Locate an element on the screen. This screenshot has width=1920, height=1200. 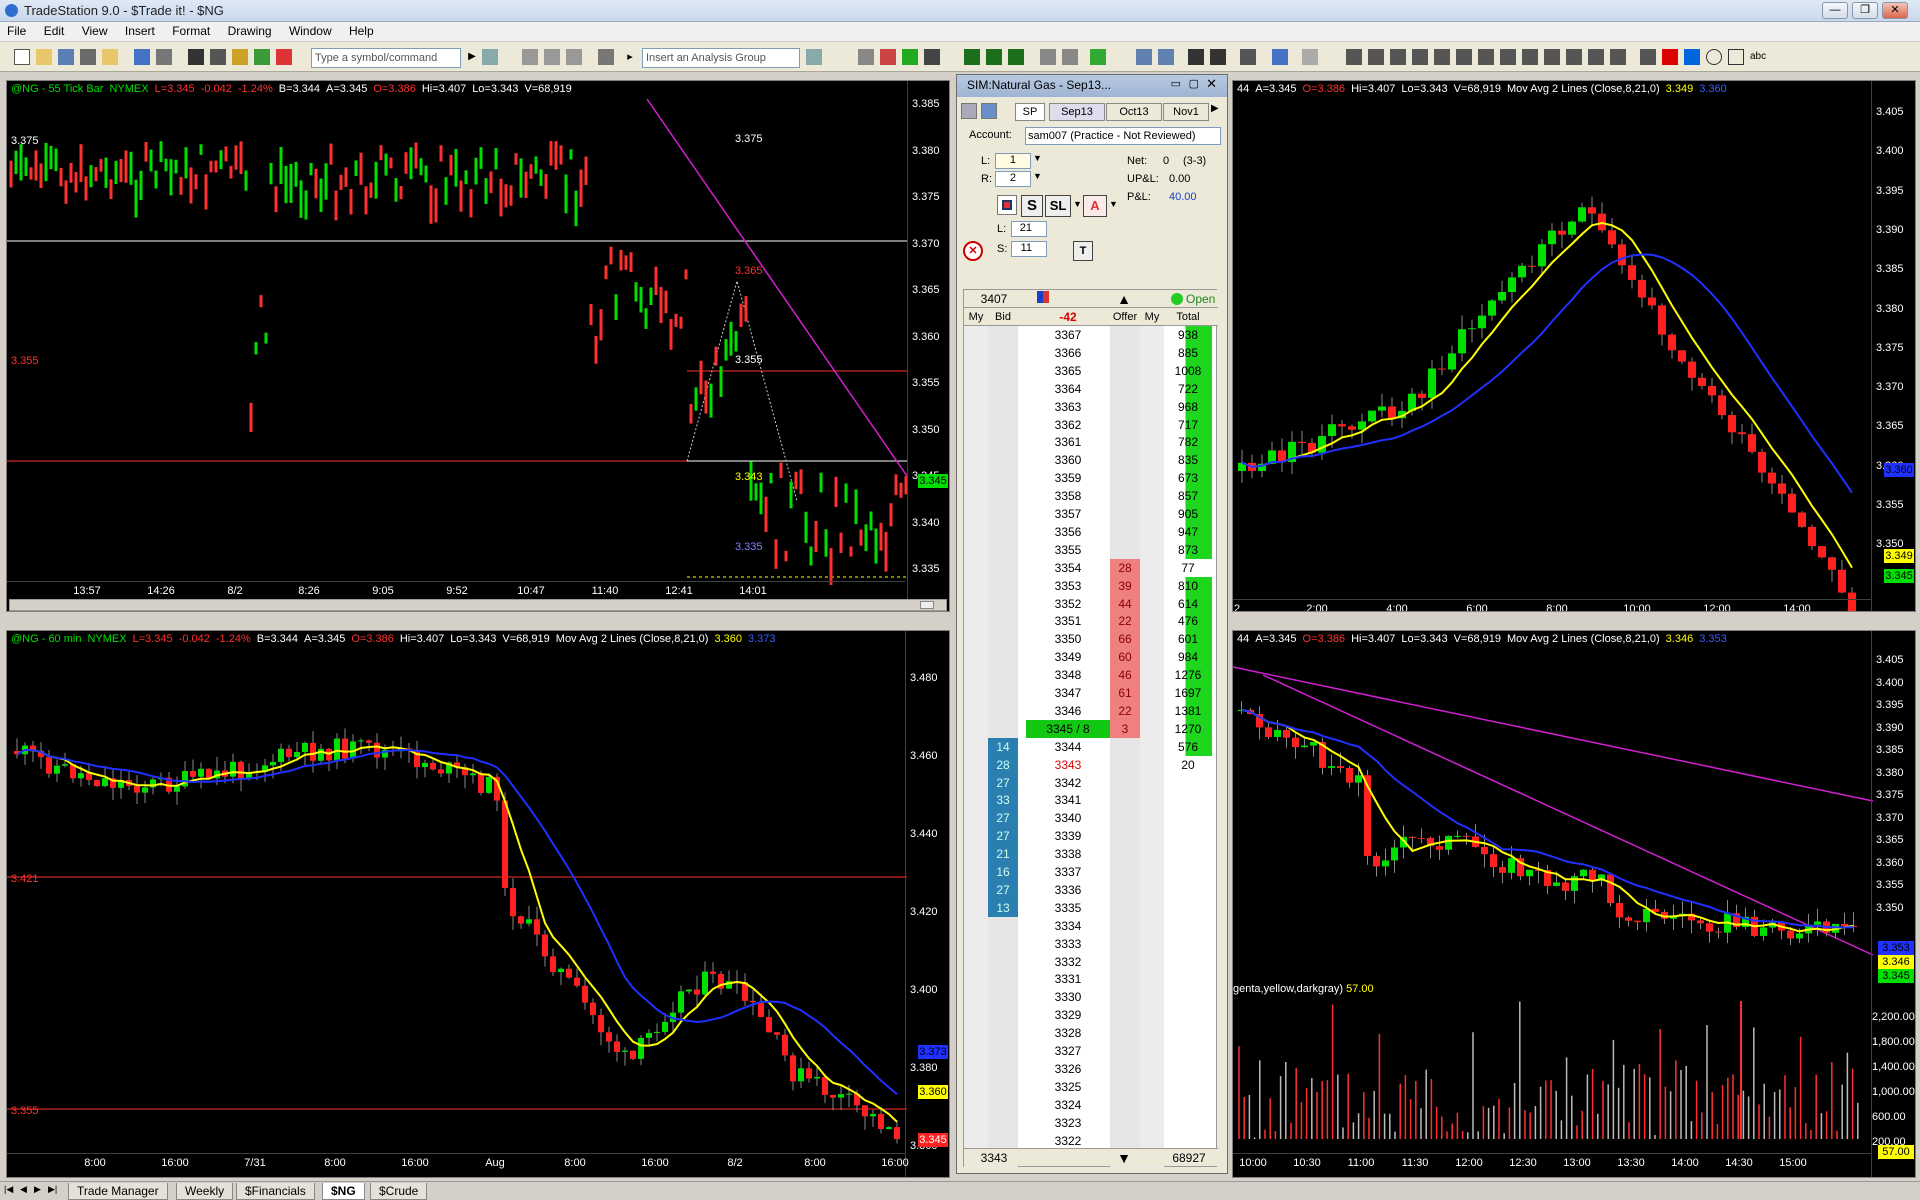
account-select: sam007 (Practice - Not Reviewed) is located at coordinates (1123, 136).